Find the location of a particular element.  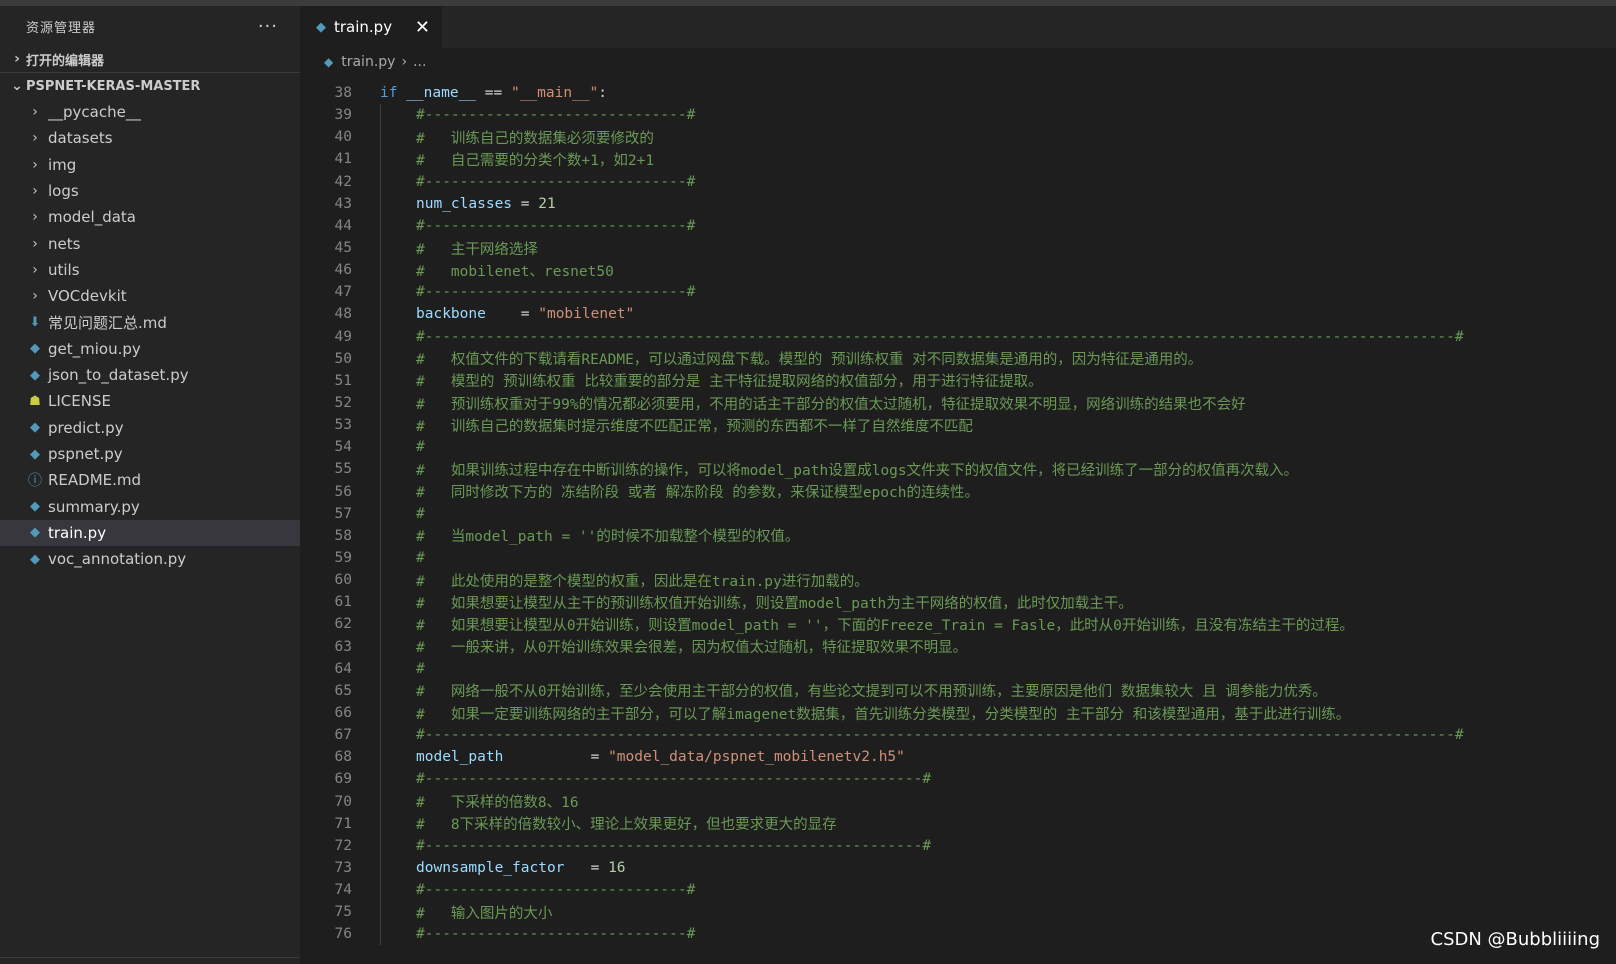

file-item: ◆ train.py is located at coordinates (150, 533).